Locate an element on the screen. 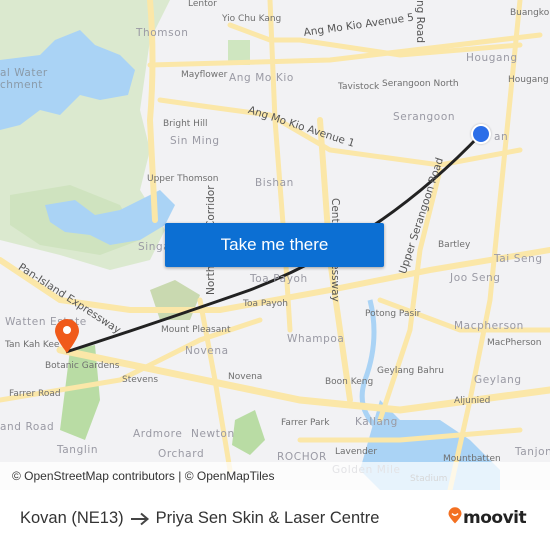 The image size is (550, 550). map-label-rochor: ROCHOR is located at coordinates (302, 457).